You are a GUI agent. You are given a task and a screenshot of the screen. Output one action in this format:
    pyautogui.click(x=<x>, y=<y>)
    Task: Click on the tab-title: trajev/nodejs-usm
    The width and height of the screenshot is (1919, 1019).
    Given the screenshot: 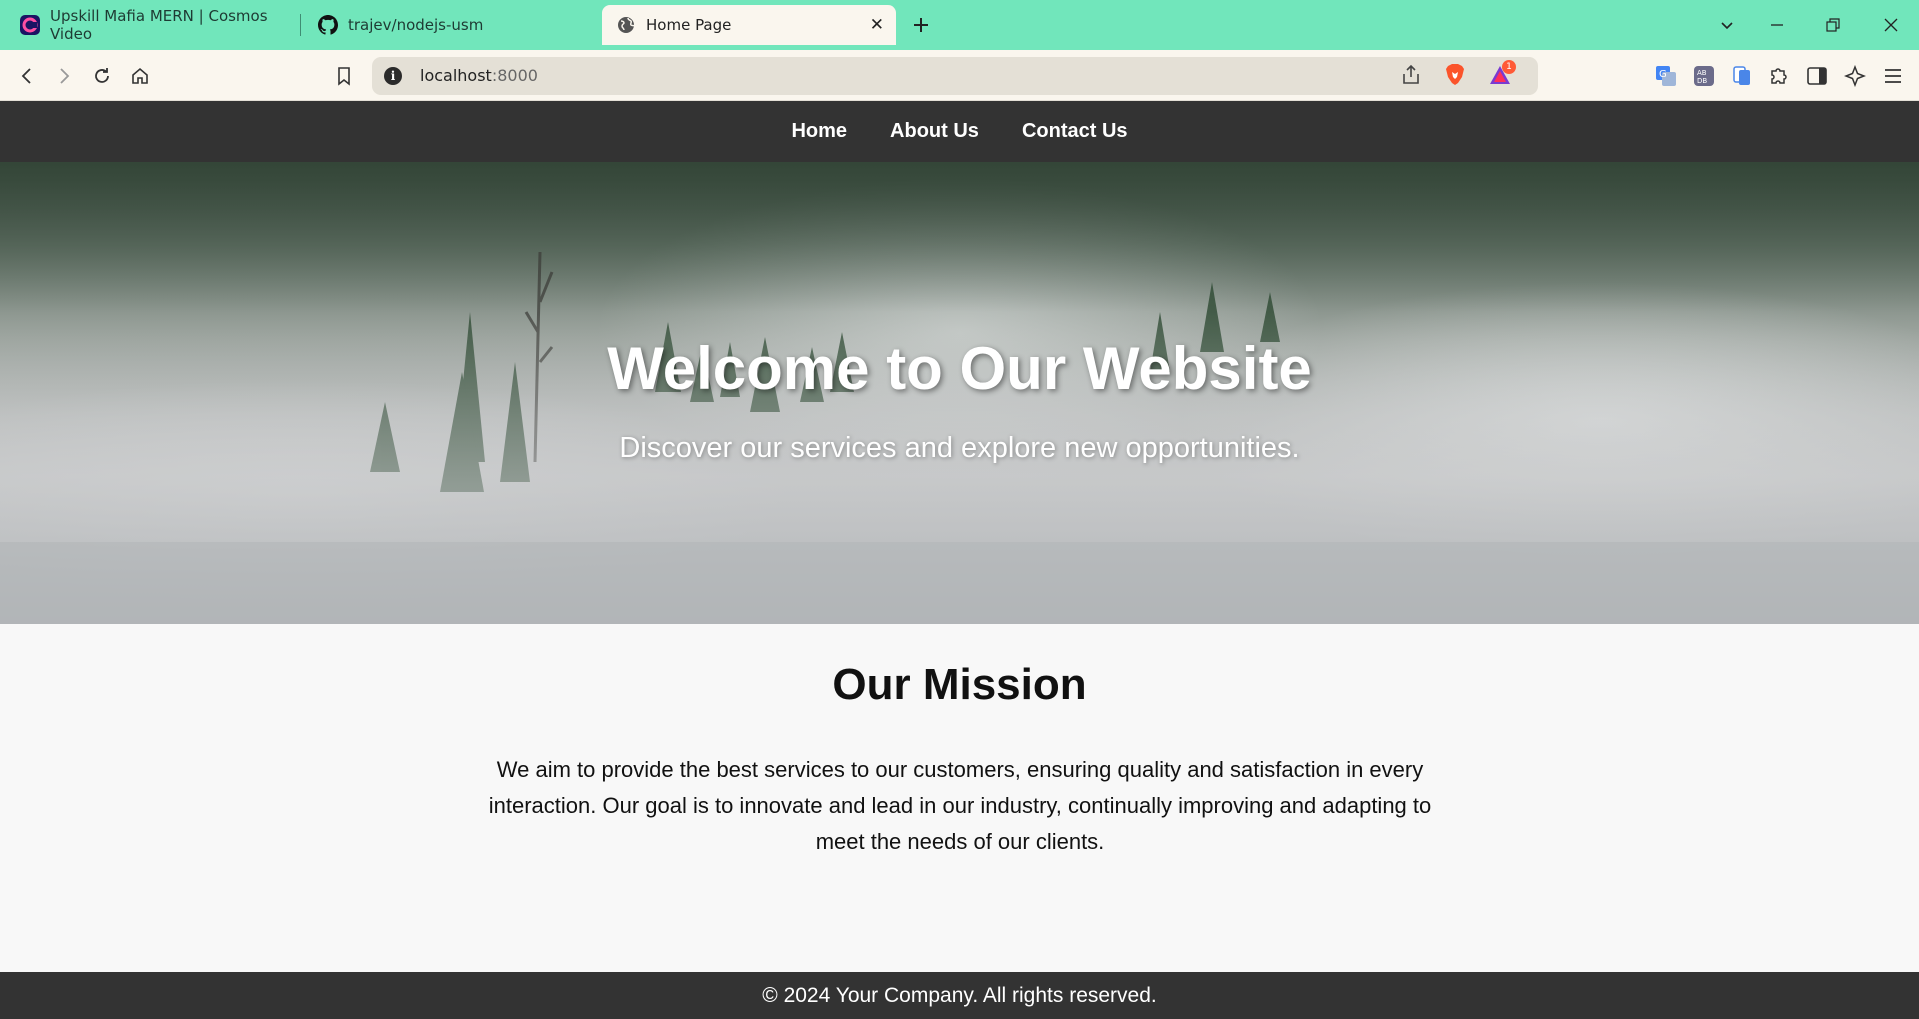 What is the action you would take?
    pyautogui.click(x=416, y=25)
    